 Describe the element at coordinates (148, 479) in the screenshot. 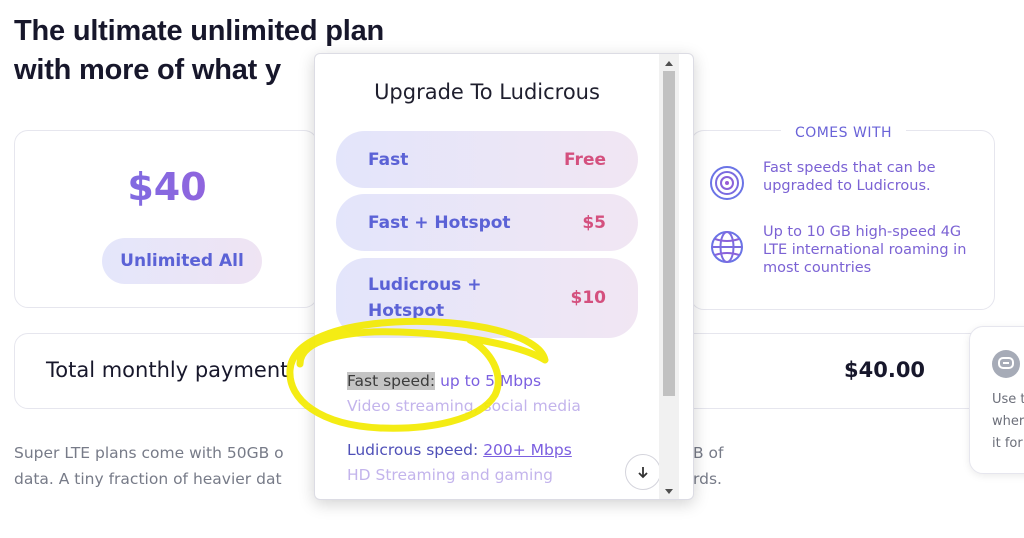

I see `footnote-line-2: data. A tiny fraction of heavier dat` at that location.